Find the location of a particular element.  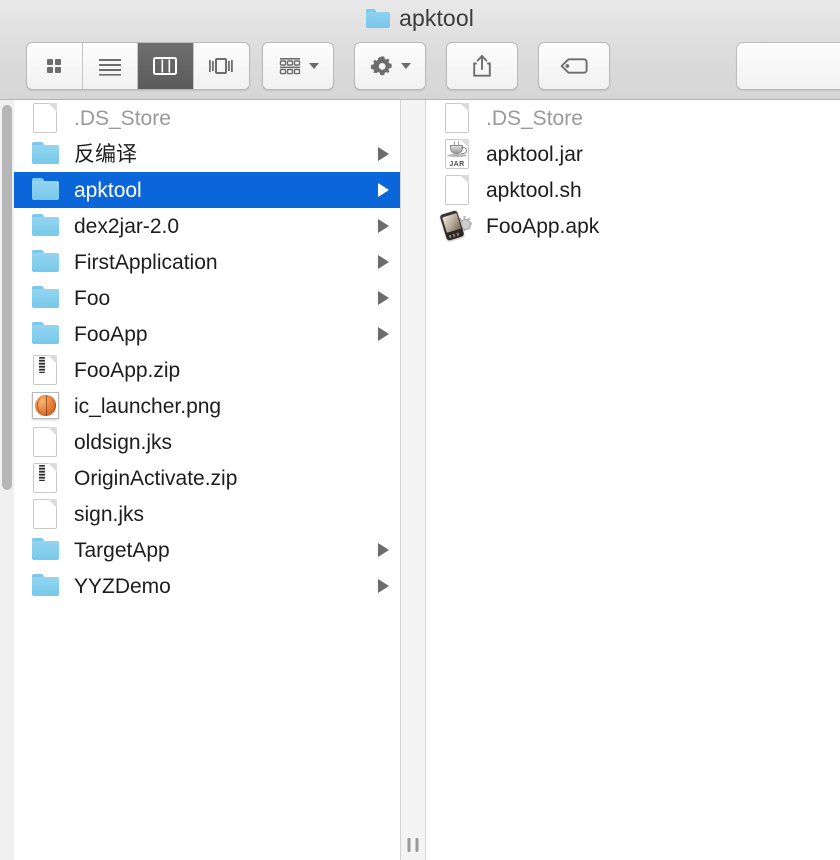

file-row: TargetApp is located at coordinates (207, 550).